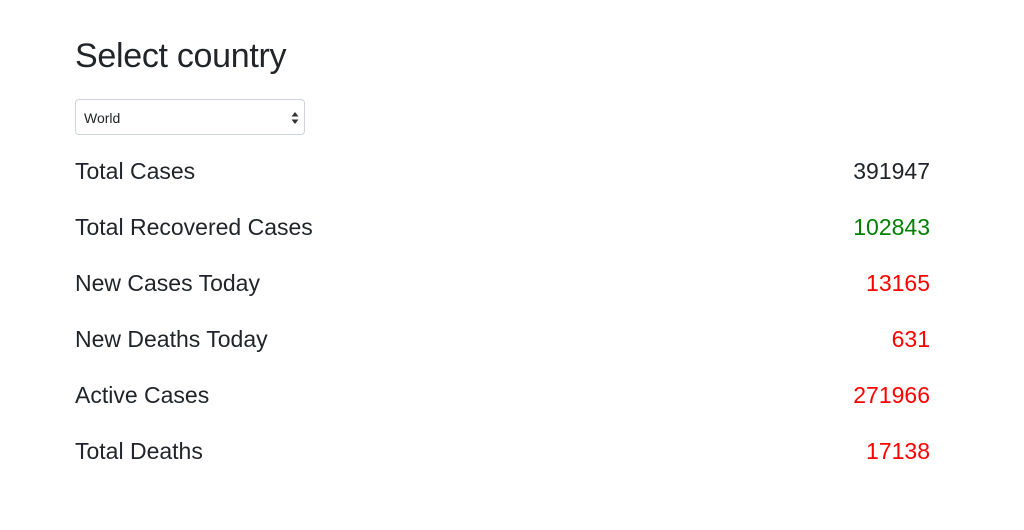 This screenshot has width=1024, height=530. I want to click on stat-label: Active Cases, so click(142, 395).